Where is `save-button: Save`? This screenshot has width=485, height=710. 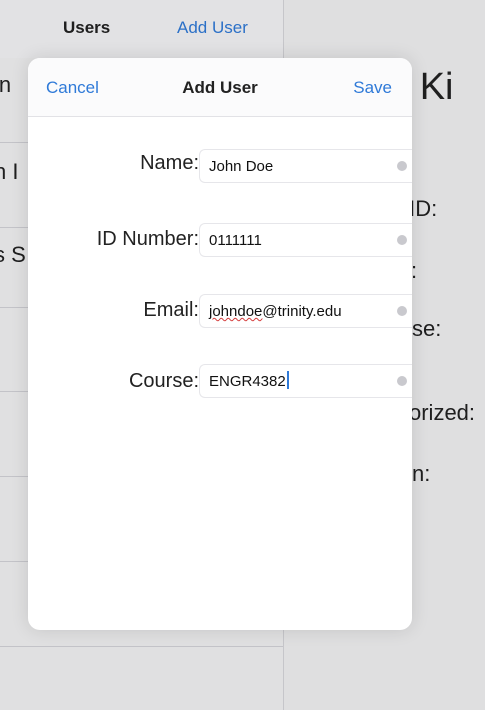
save-button: Save is located at coordinates (372, 88).